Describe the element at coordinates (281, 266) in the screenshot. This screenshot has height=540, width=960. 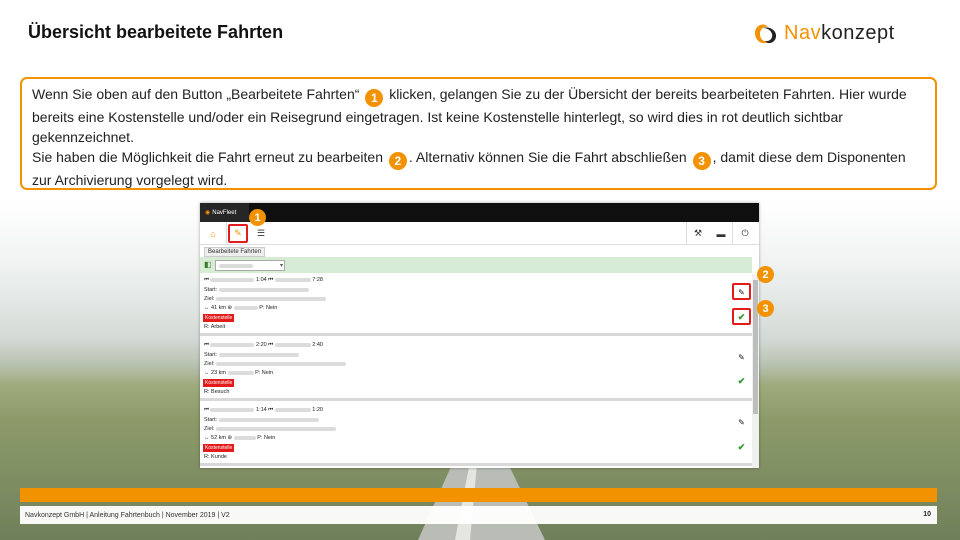
I see `chevron-down-icon: ▾` at that location.